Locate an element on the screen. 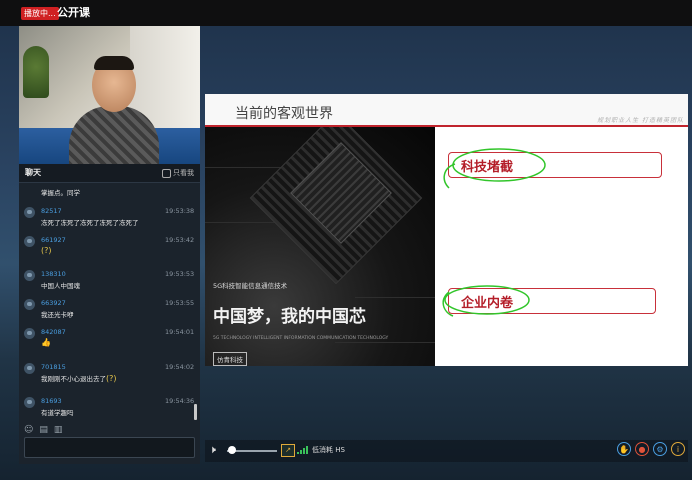 This screenshot has height=480, width=692. chat-username: 661927 is located at coordinates (53, 240).